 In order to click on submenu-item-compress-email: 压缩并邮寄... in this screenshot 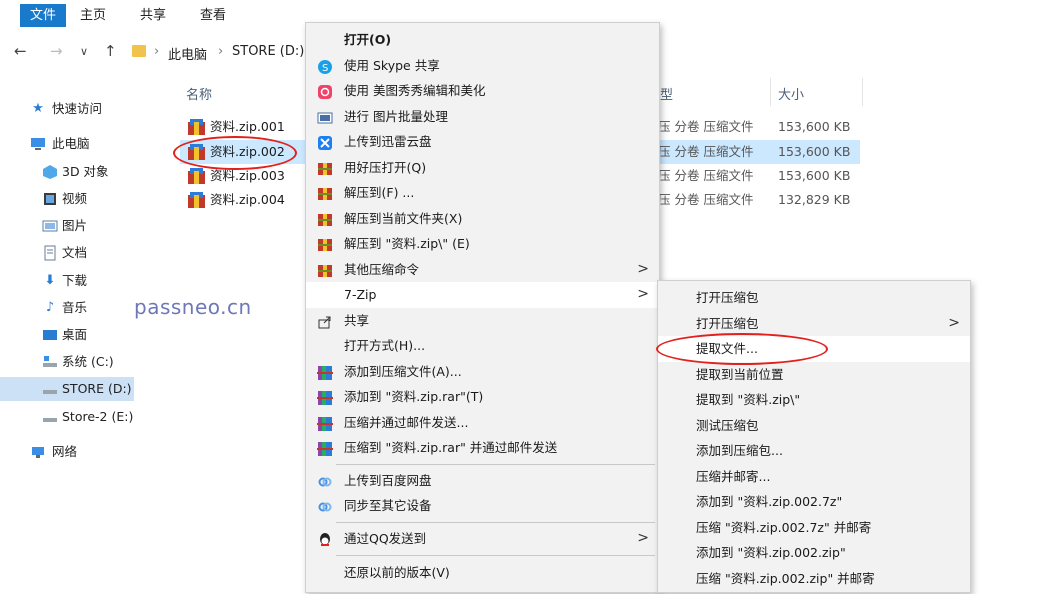, I will do `click(814, 477)`.